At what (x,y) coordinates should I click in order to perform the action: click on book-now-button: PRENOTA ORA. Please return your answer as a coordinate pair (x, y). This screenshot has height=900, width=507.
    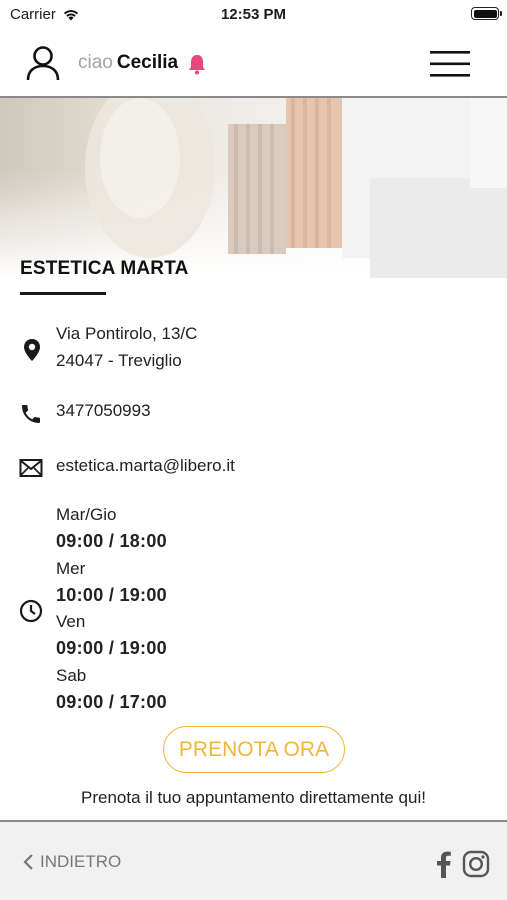
    Looking at the image, I should click on (254, 749).